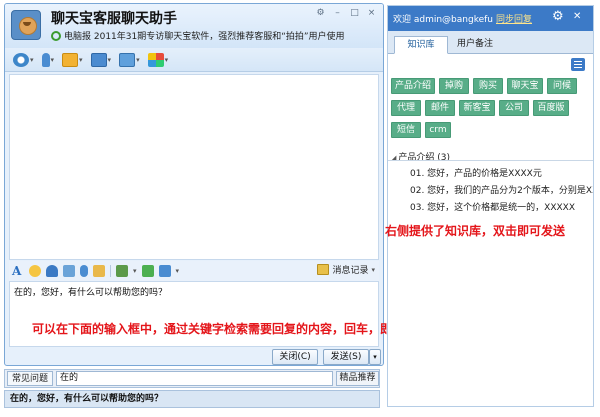  What do you see at coordinates (204, 35) in the screenshot?
I see `window-subtitle: 电脑报 2011年31期专访聊天宝软件，强烈推荐客服和“拍拍”用户使用` at bounding box center [204, 35].